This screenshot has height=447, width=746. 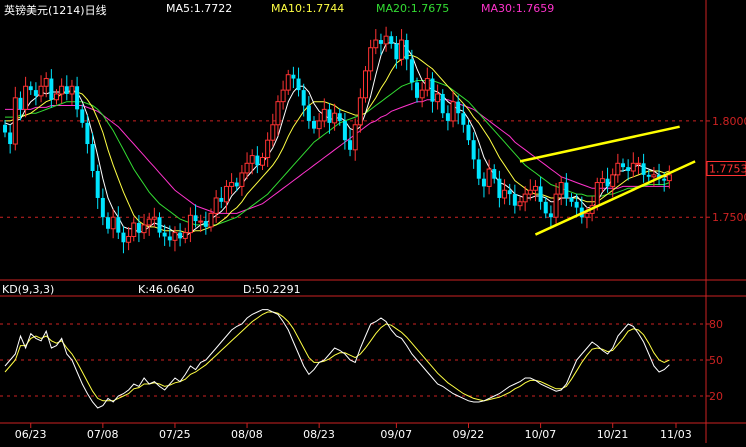 I want to click on k-readout: K:46.0640, so click(x=166, y=289).